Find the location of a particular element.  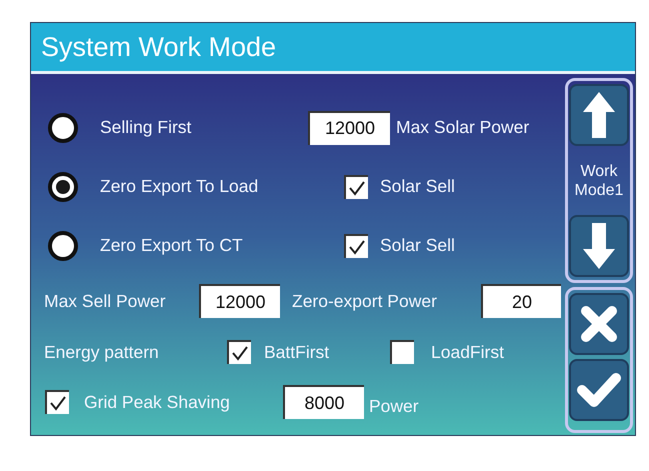

down-button is located at coordinates (599, 246).